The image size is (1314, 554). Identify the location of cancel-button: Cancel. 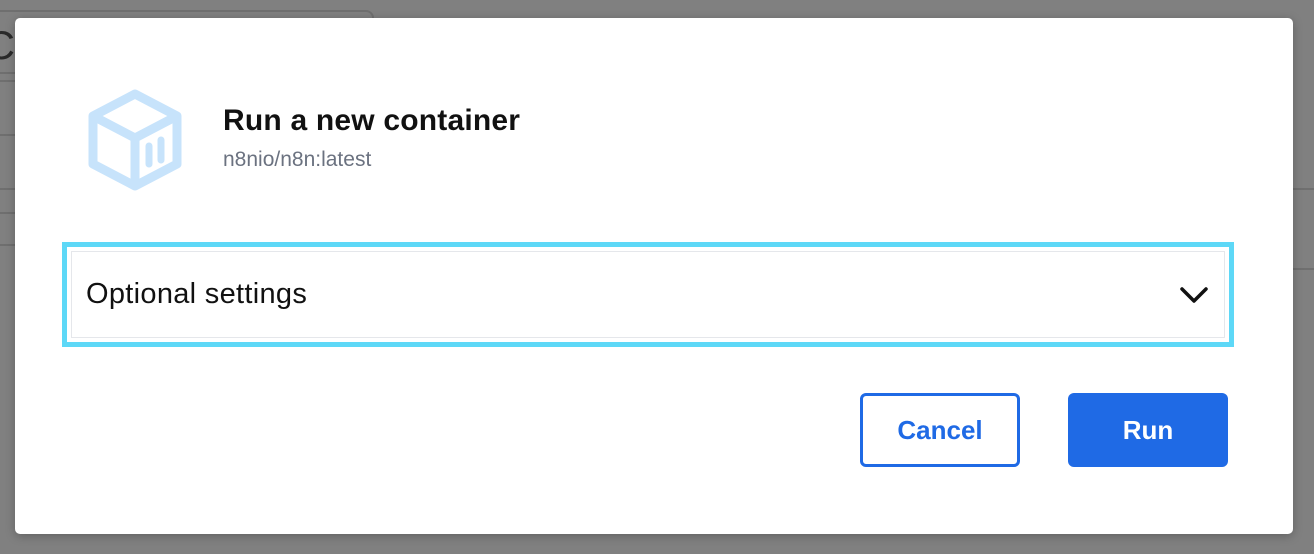
(940, 430).